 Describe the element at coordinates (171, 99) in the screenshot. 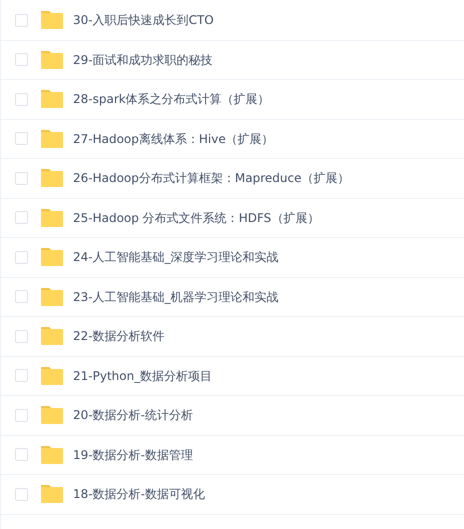

I see `folder-name: 28-spark体系之分布式计算（扩展）` at that location.